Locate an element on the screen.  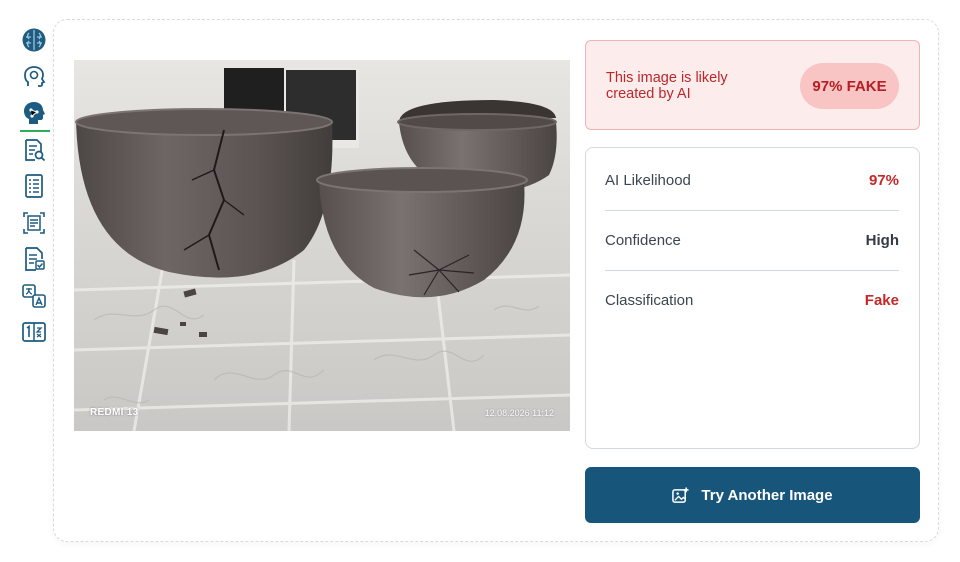
detail-value: Fake is located at coordinates (881, 300).